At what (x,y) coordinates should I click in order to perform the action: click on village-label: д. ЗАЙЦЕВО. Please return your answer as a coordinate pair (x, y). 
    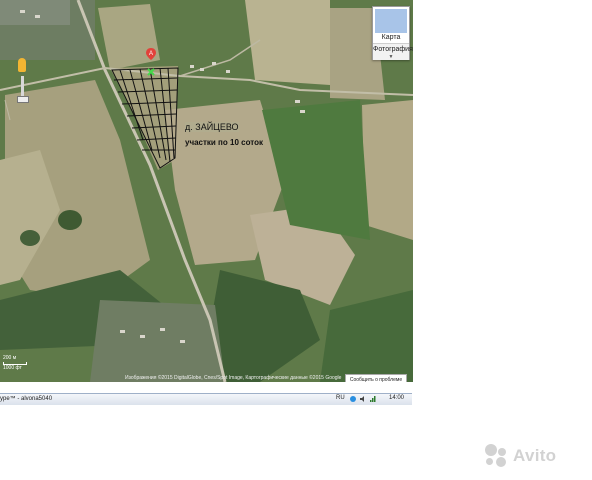
    Looking at the image, I should click on (212, 127).